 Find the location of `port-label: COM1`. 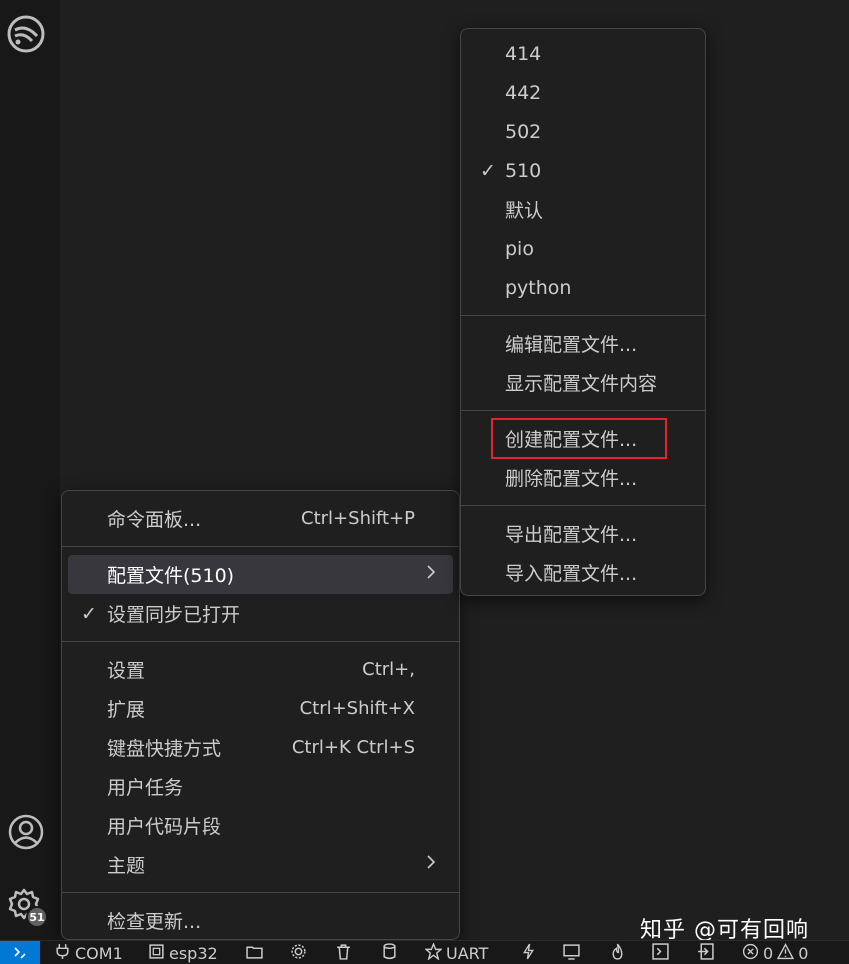

port-label: COM1 is located at coordinates (99, 953).